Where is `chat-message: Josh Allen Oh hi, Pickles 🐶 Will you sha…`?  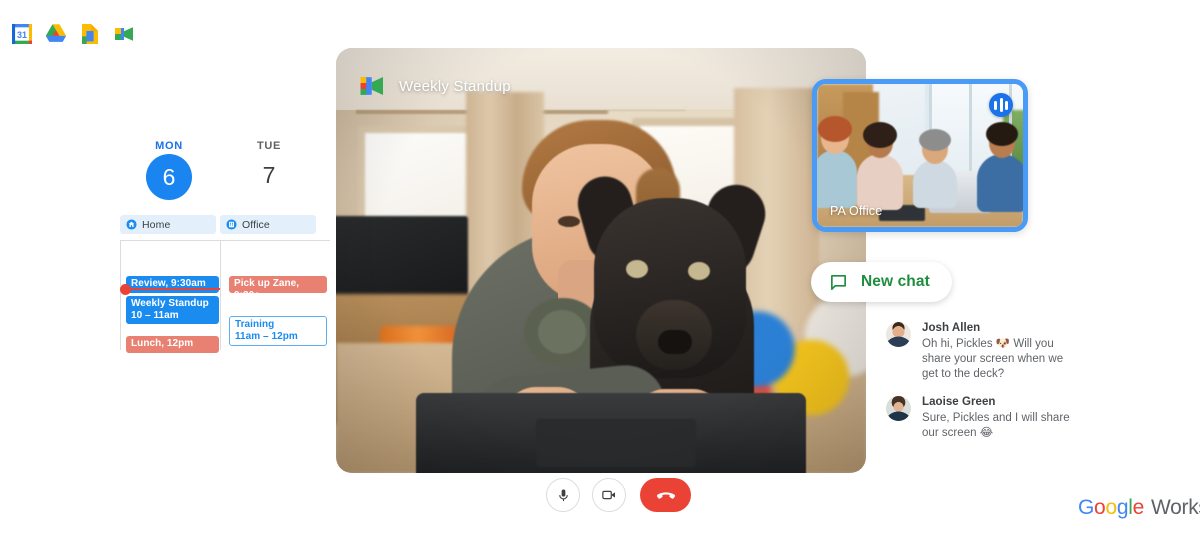
chat-message: Josh Allen Oh hi, Pickles 🐶 Will you sha… is located at coordinates (981, 352).